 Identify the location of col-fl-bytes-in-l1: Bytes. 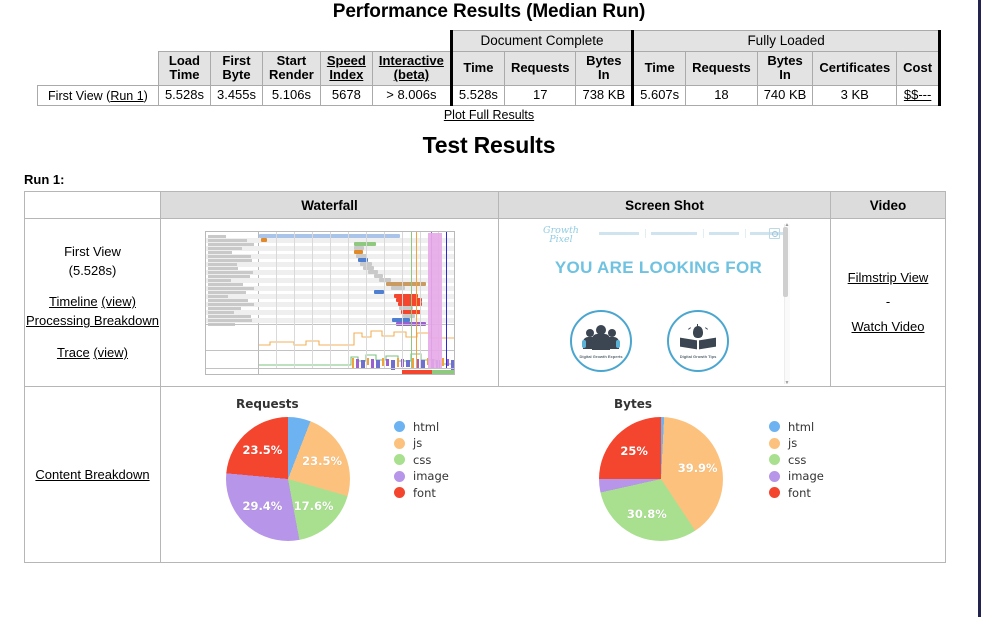
(785, 60).